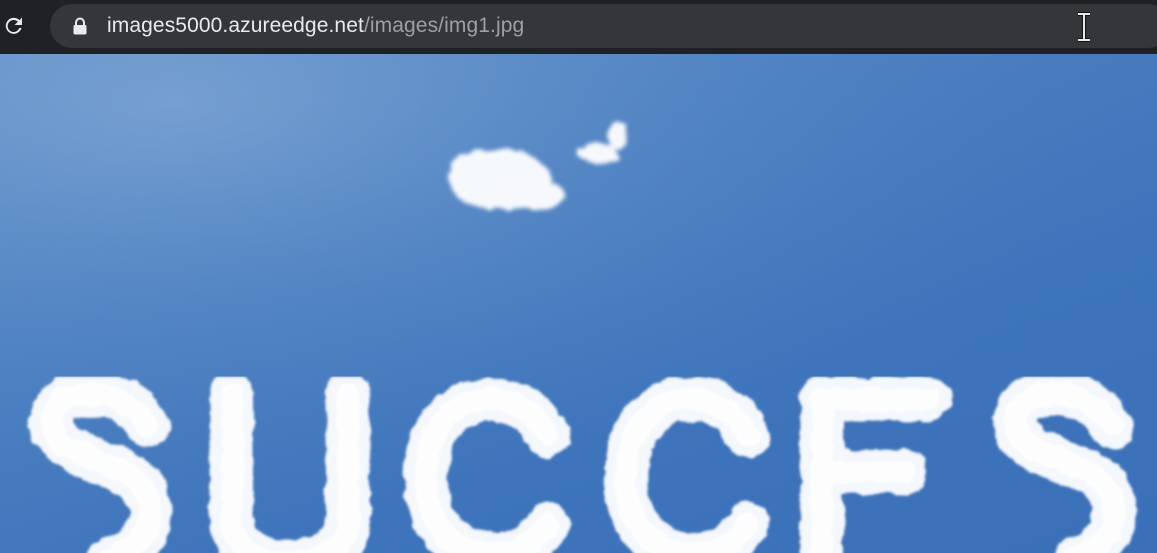  Describe the element at coordinates (1084, 27) in the screenshot. I see `text-cursor-icon` at that location.